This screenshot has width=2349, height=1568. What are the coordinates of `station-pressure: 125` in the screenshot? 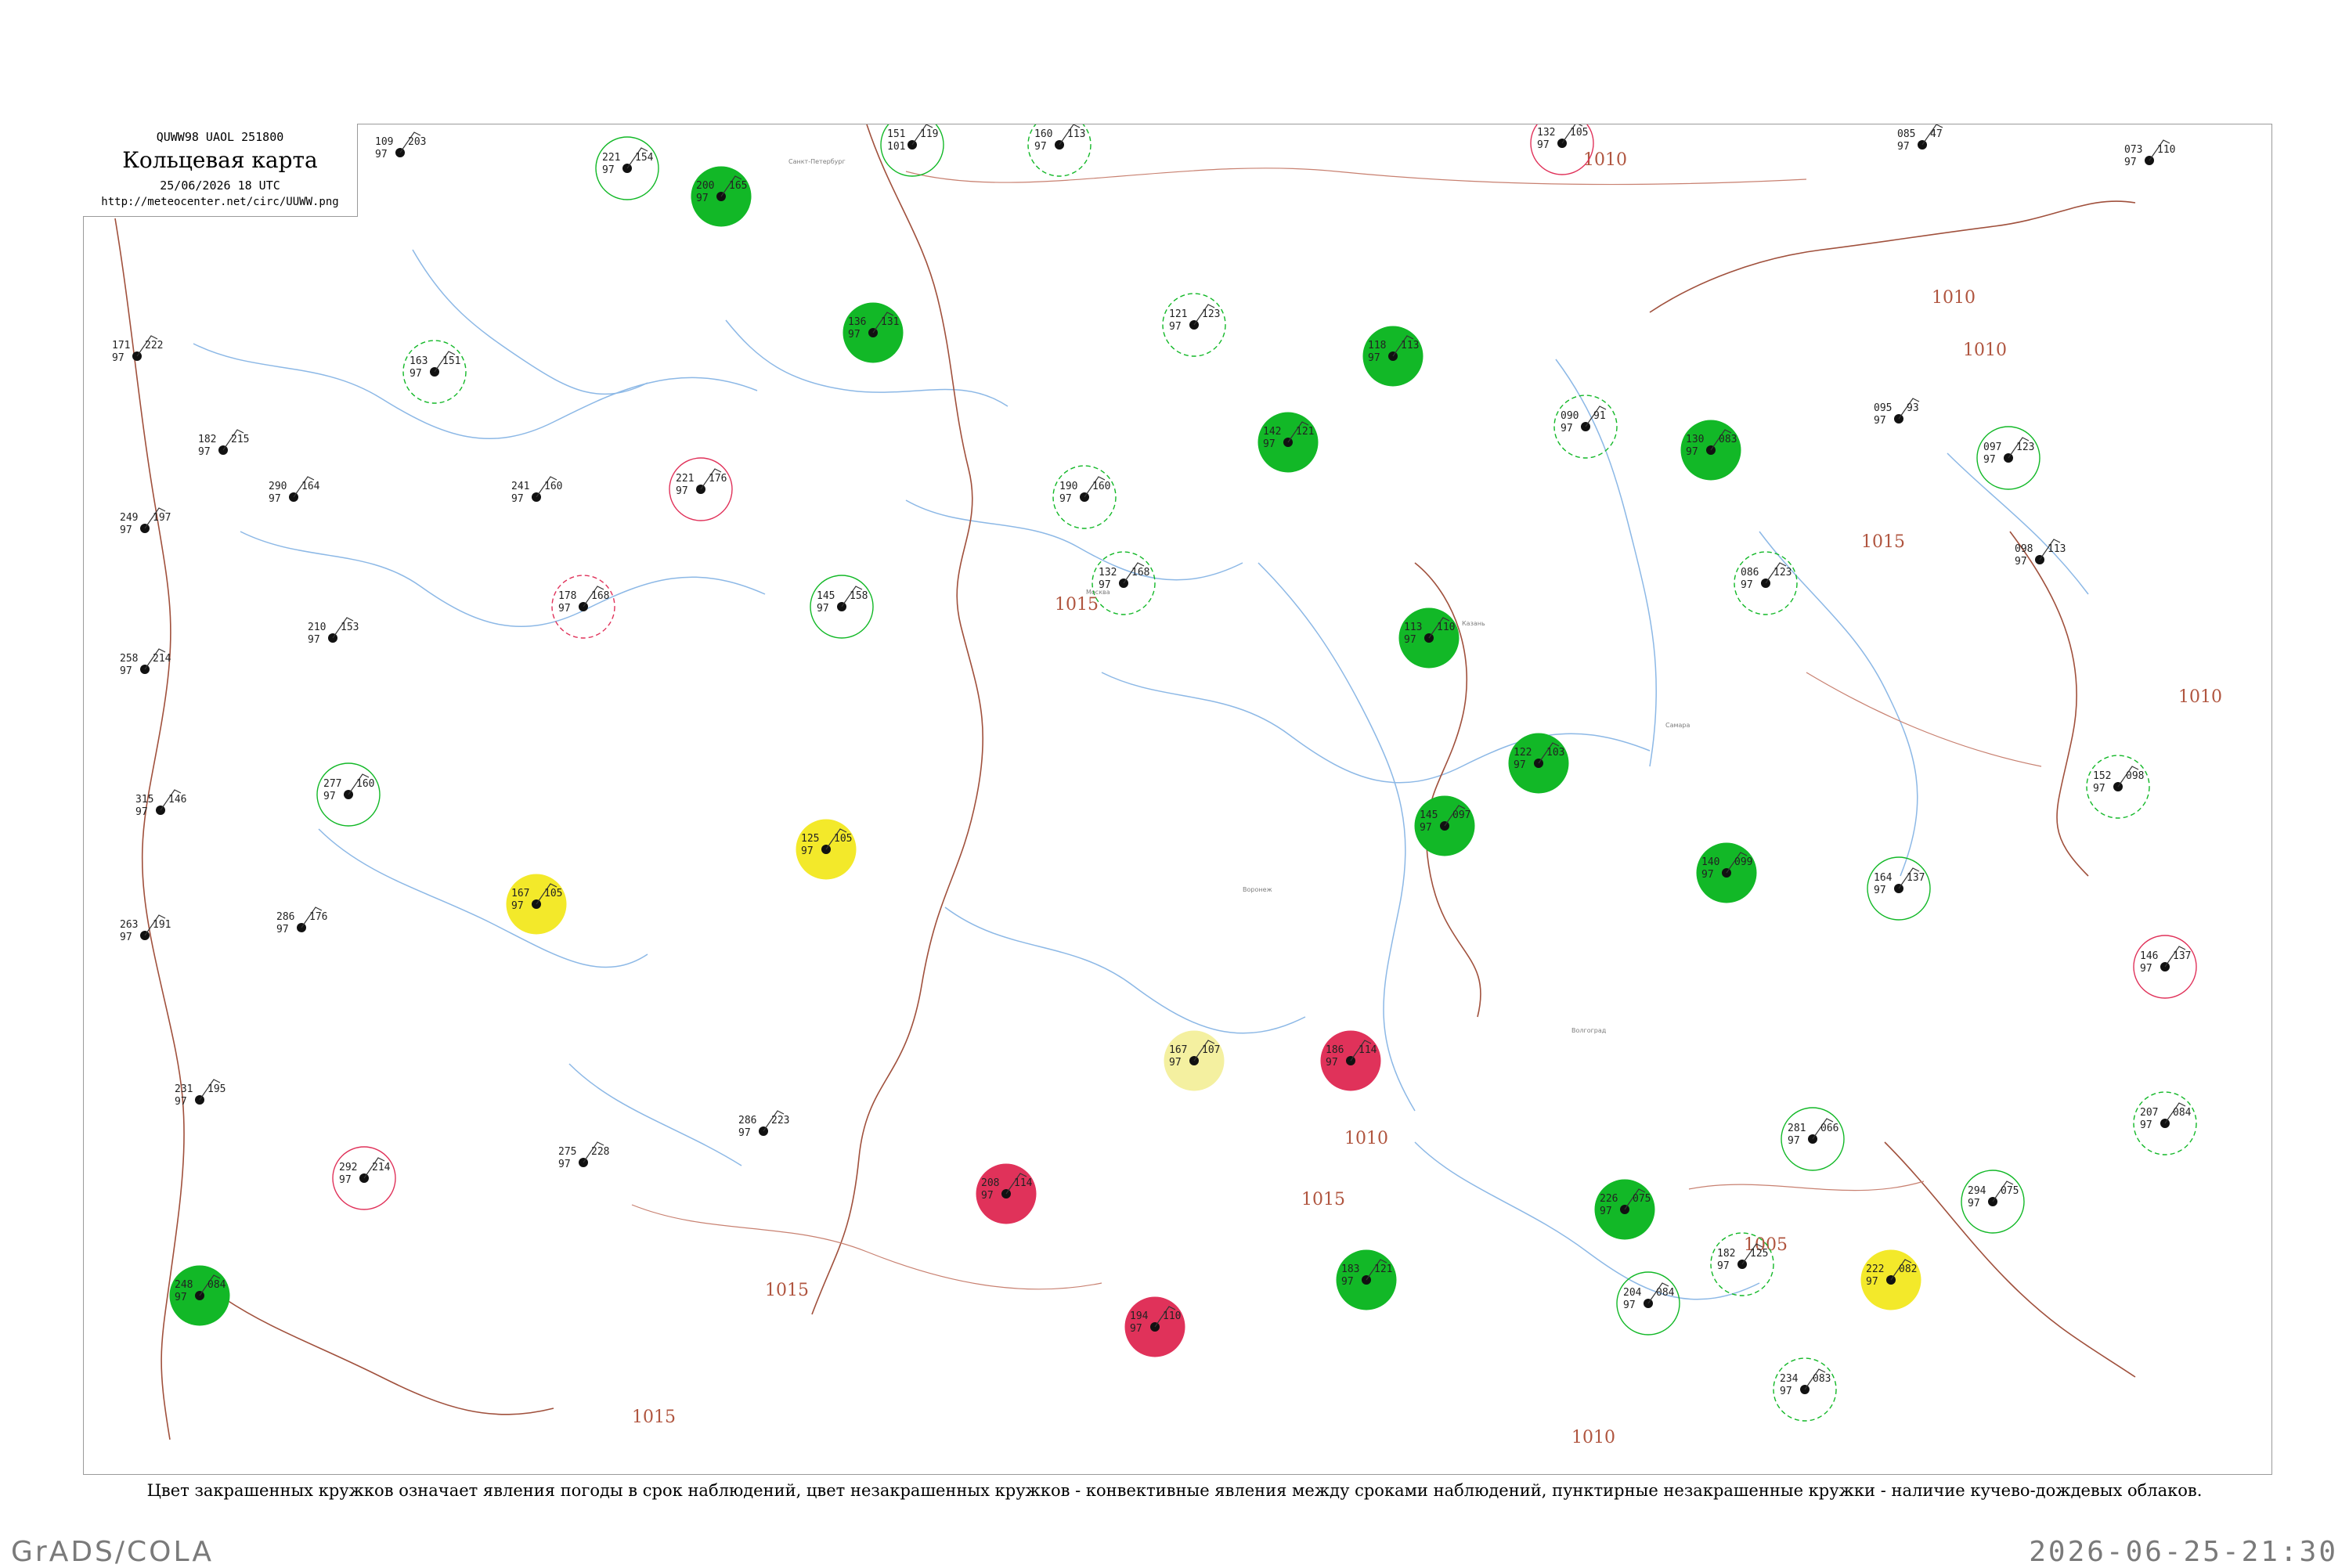 It's located at (1759, 1254).